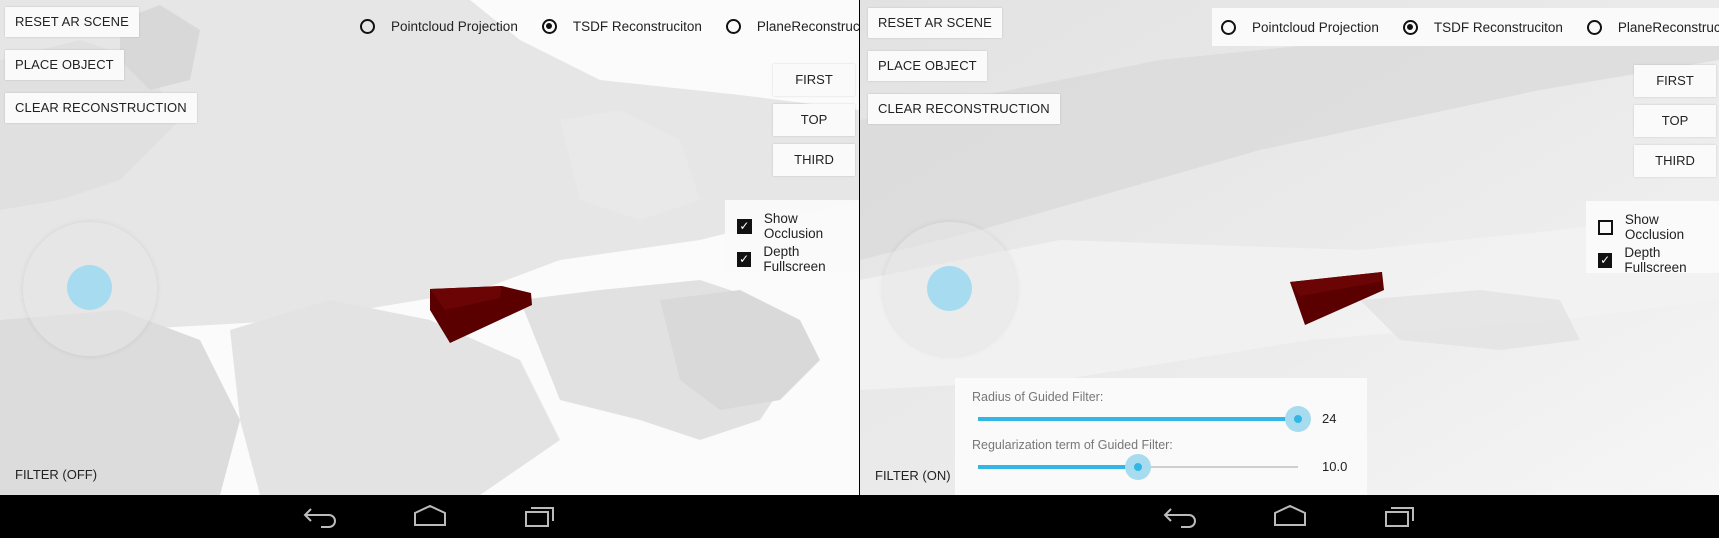  I want to click on regularization-slider-label: Regularization term of Guided Filter:, so click(1072, 445).